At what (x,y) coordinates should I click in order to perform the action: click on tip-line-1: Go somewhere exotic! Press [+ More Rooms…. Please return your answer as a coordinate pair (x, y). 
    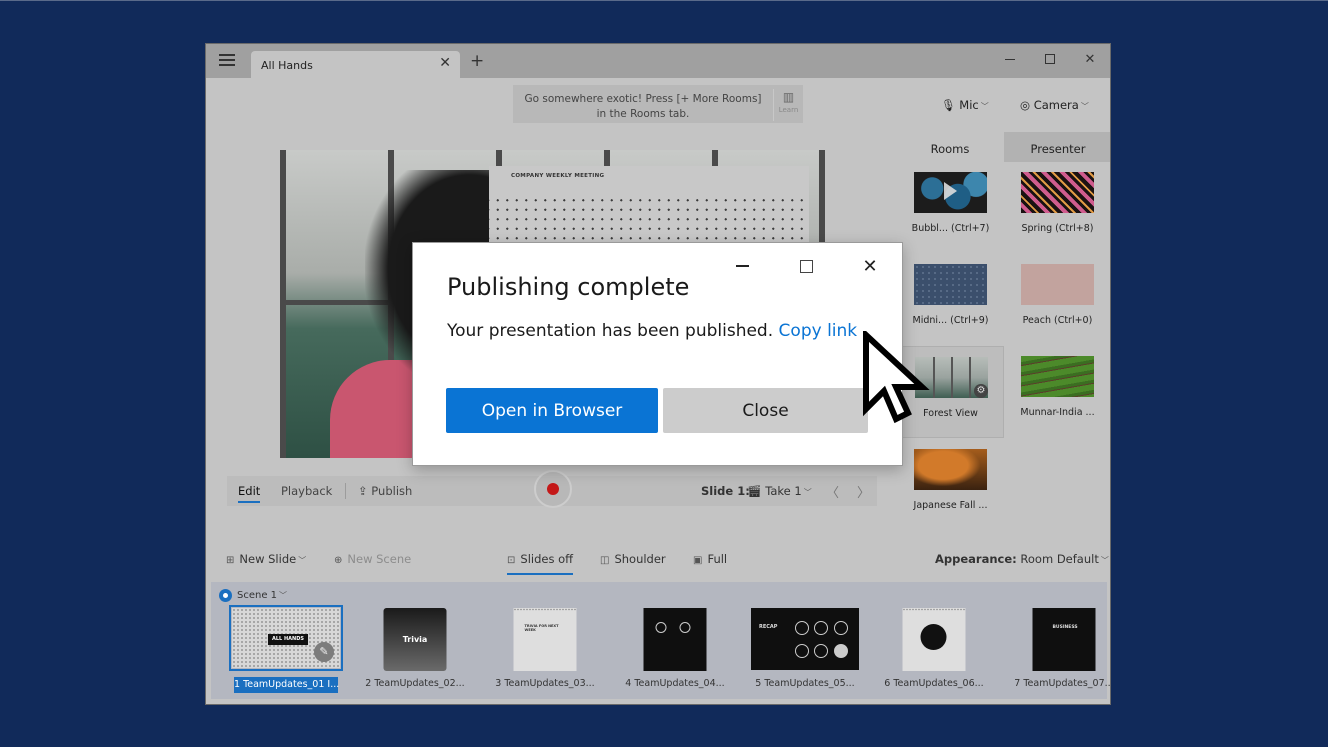
    Looking at the image, I should click on (643, 99).